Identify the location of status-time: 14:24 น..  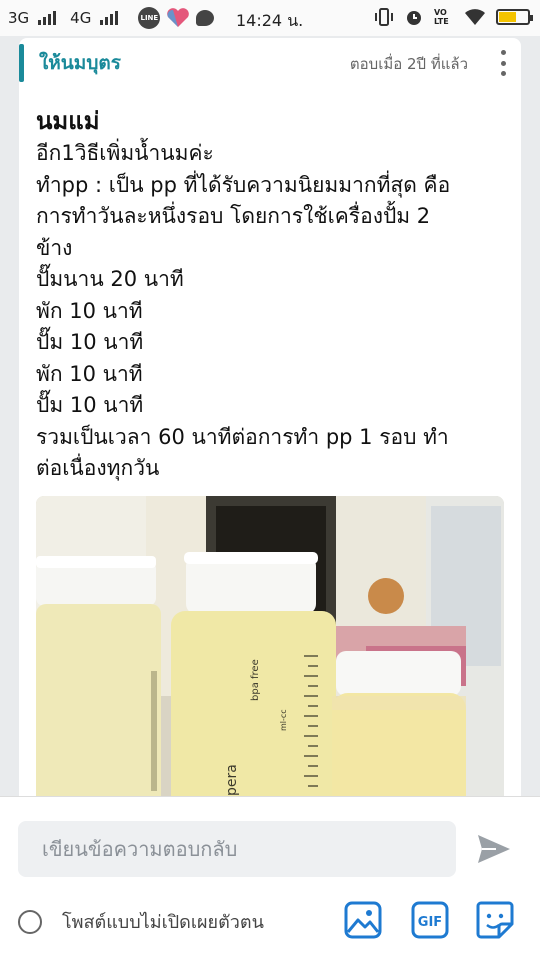
(270, 20).